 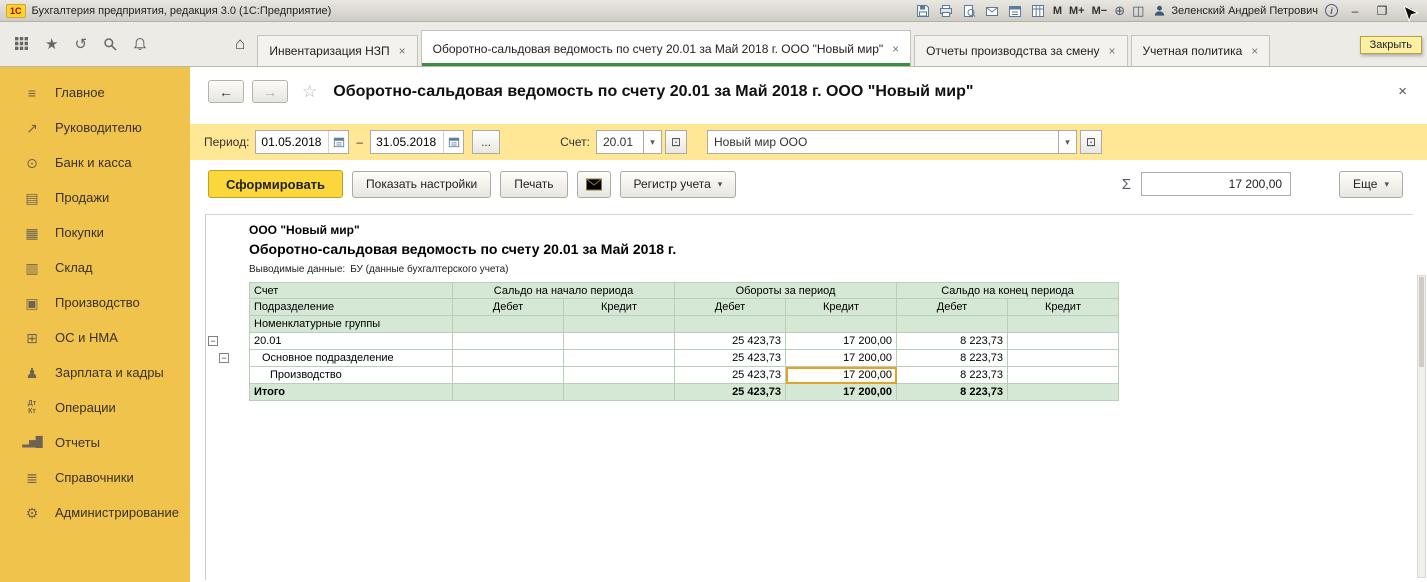 What do you see at coordinates (534, 184) in the screenshot?
I see `print-button: Печать` at bounding box center [534, 184].